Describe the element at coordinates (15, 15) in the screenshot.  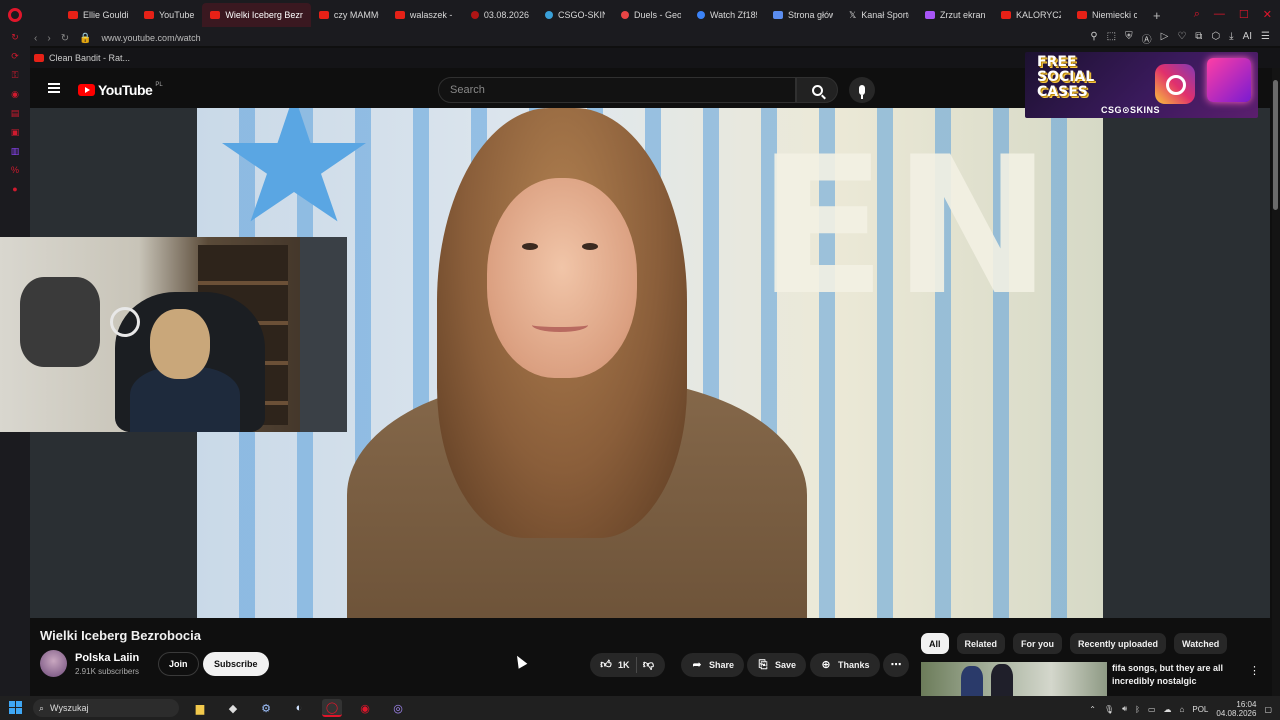
I see `opera-menu-button` at that location.